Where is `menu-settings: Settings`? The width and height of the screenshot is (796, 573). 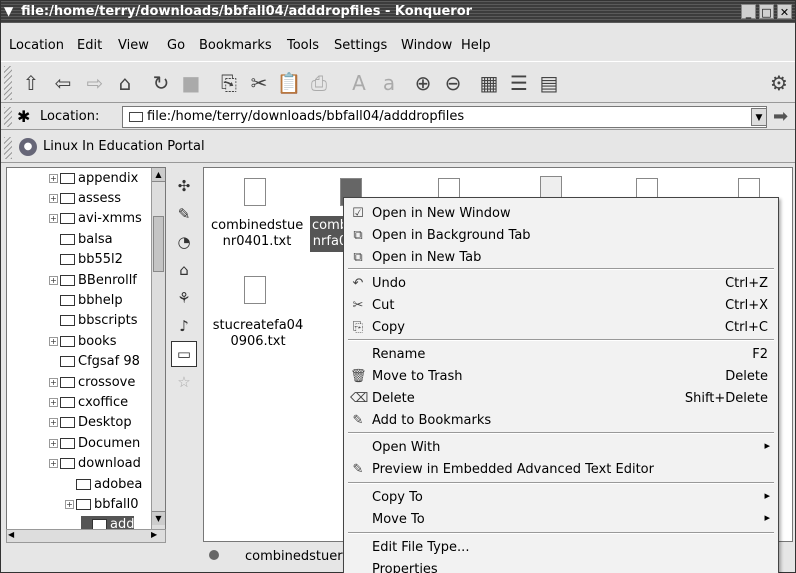
menu-settings: Settings is located at coordinates (360, 45).